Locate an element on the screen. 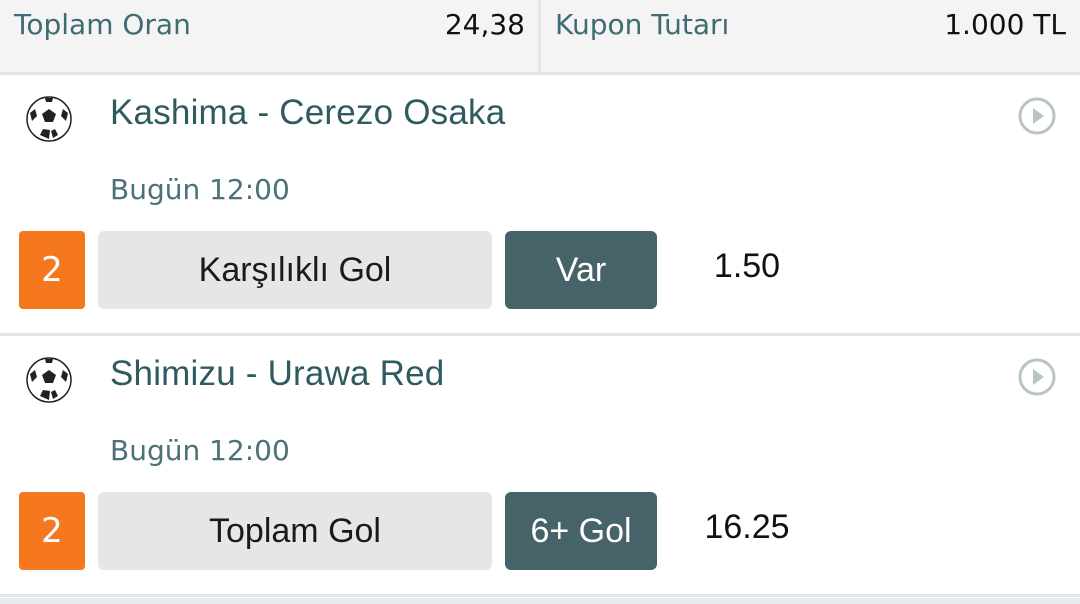 This screenshot has width=1080, height=604. coupon-summary-bar: Toplam Oran 24,38 Kupon Tutarı 1.000 TL is located at coordinates (540, 37).